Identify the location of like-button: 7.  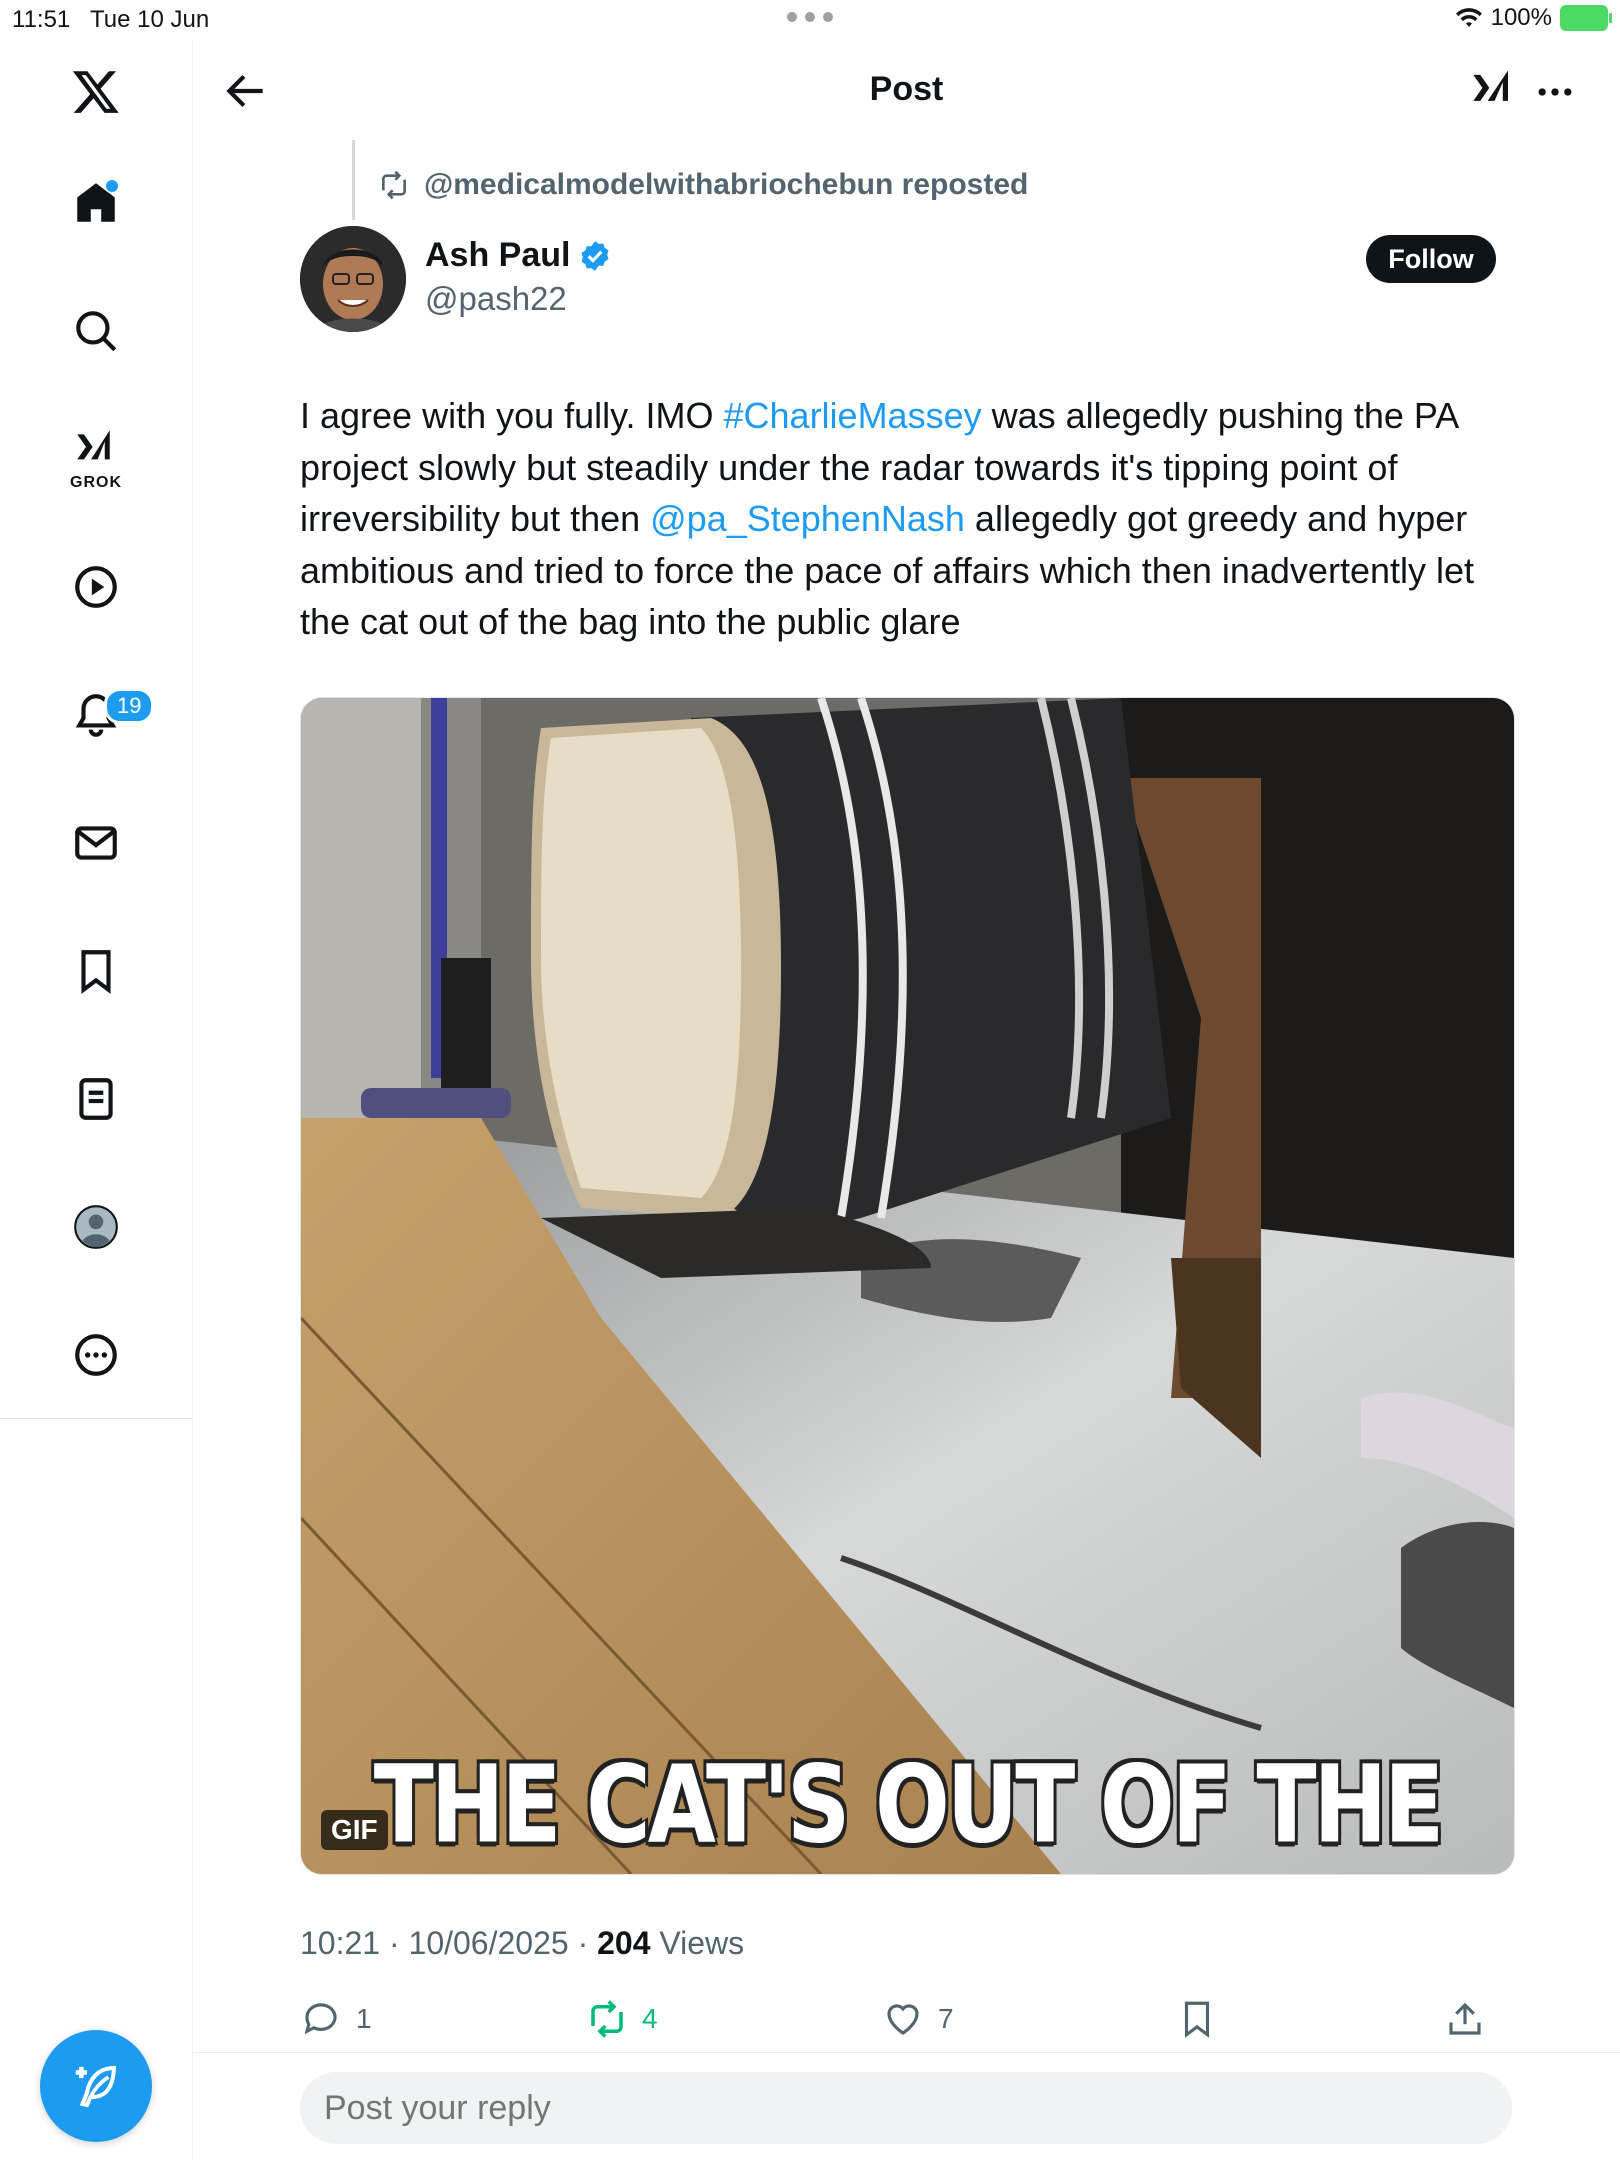
(918, 2019).